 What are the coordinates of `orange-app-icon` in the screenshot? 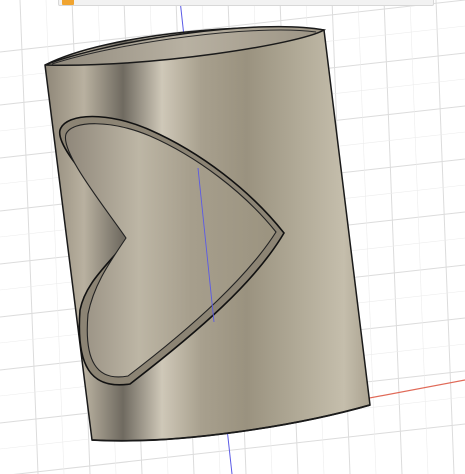 It's located at (68, 2).